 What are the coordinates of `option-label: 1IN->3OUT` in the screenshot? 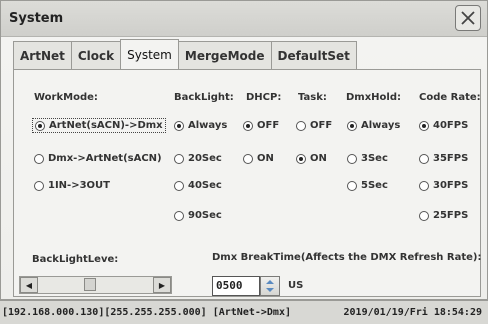 It's located at (79, 185).